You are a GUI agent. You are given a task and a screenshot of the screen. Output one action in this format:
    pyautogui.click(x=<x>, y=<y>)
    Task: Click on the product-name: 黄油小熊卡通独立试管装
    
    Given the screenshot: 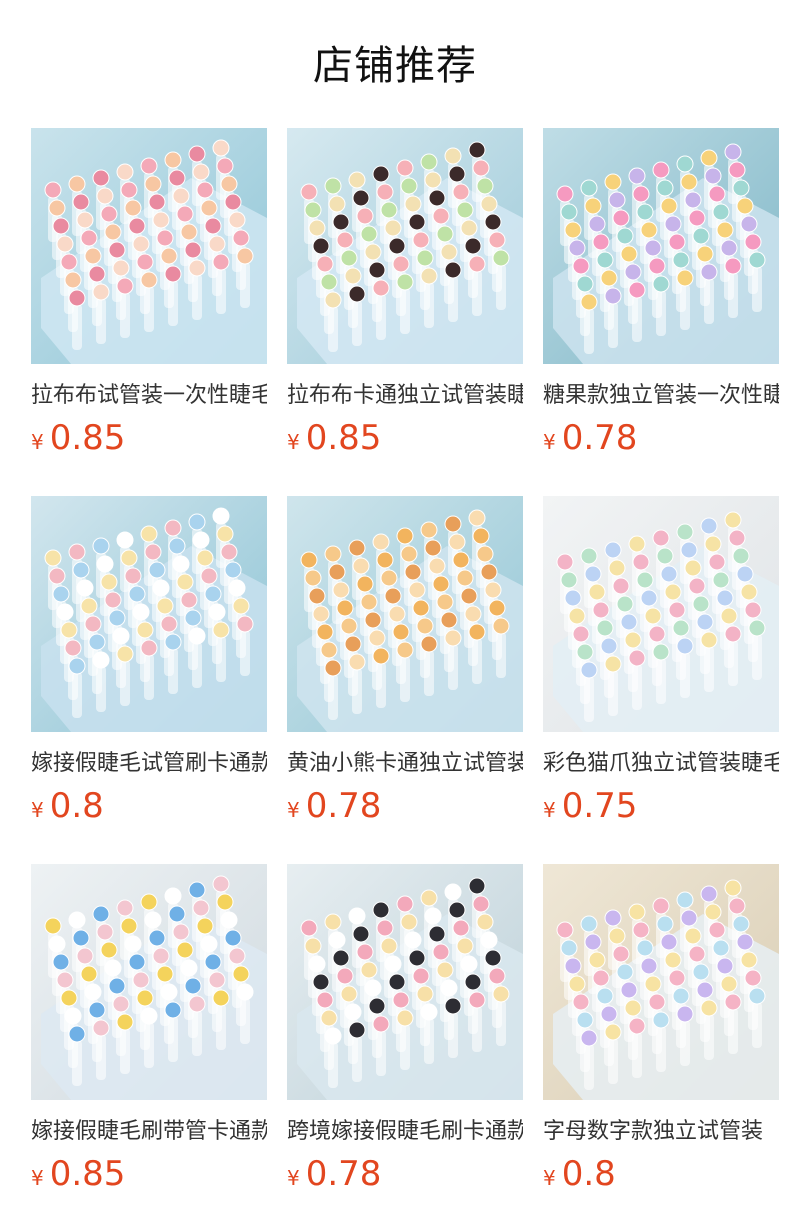 What is the action you would take?
    pyautogui.click(x=405, y=764)
    